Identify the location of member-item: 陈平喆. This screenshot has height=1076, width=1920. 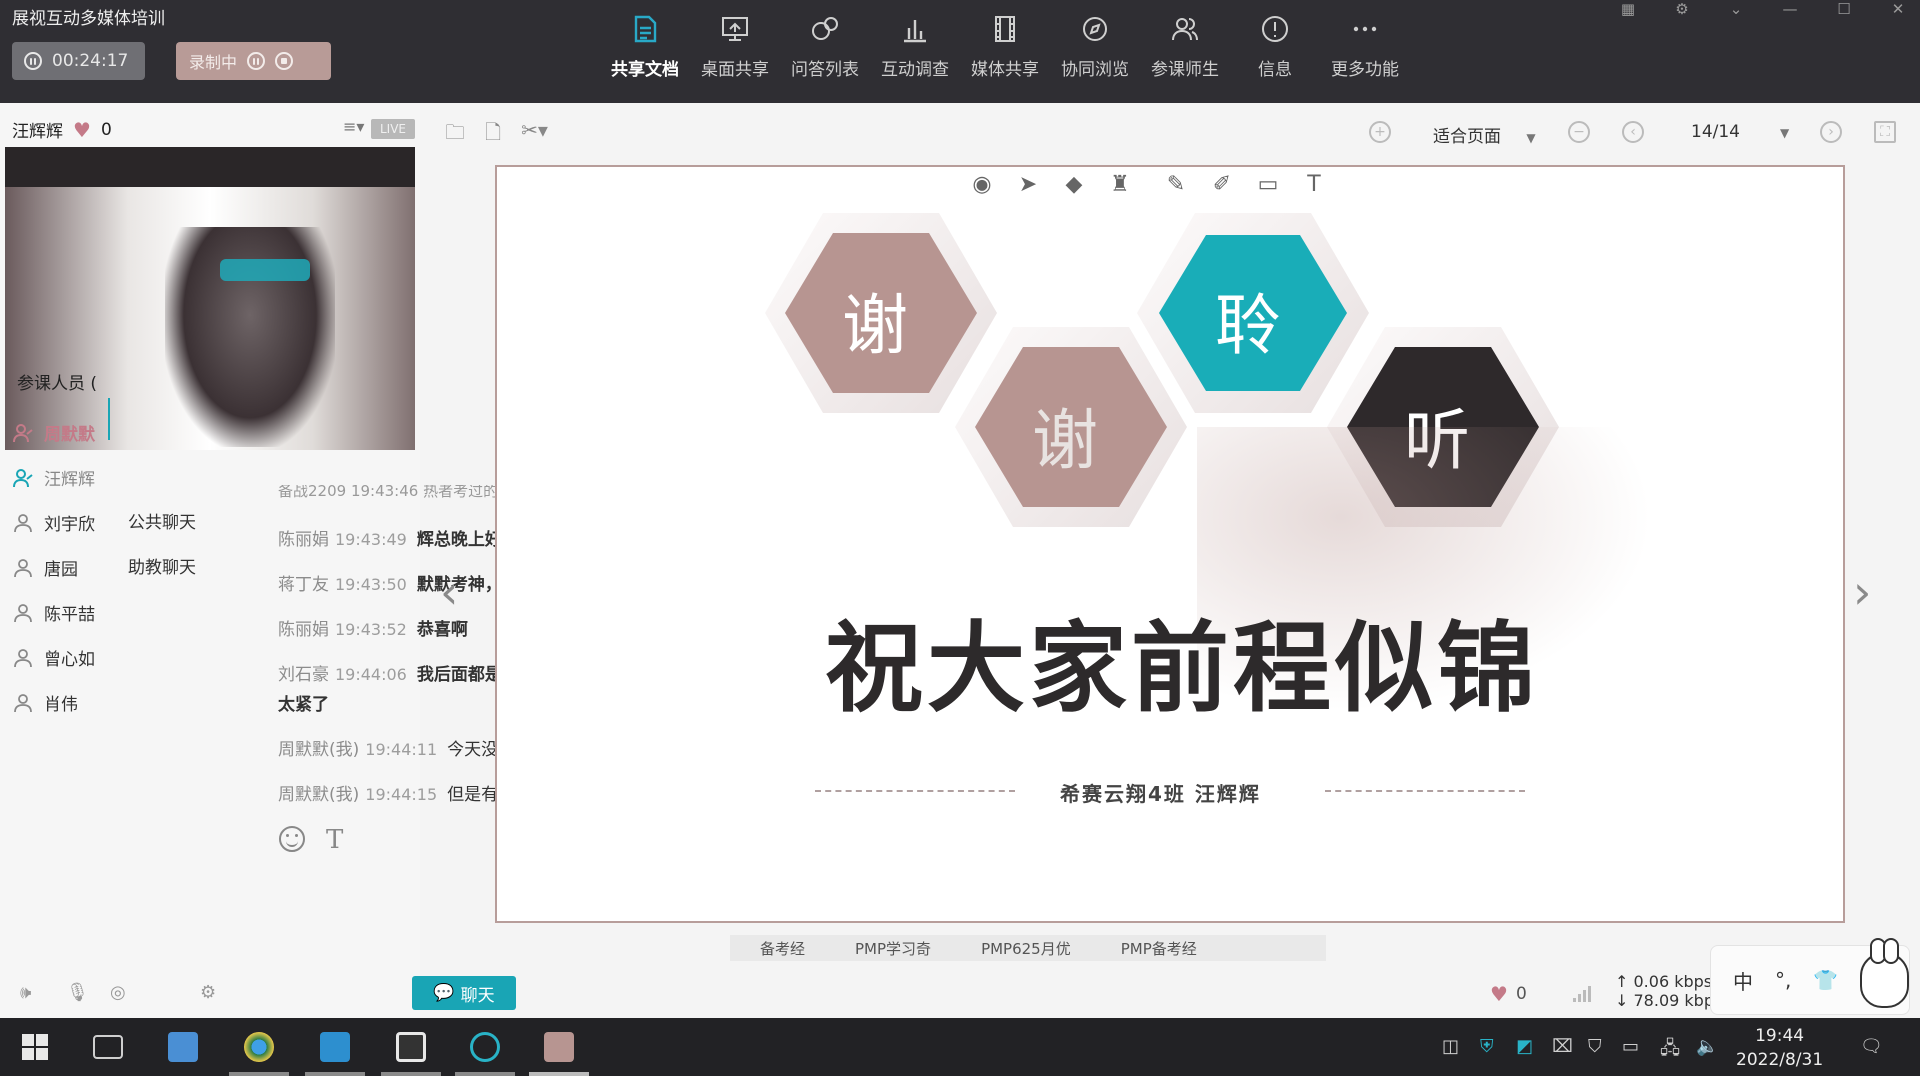
(53, 612).